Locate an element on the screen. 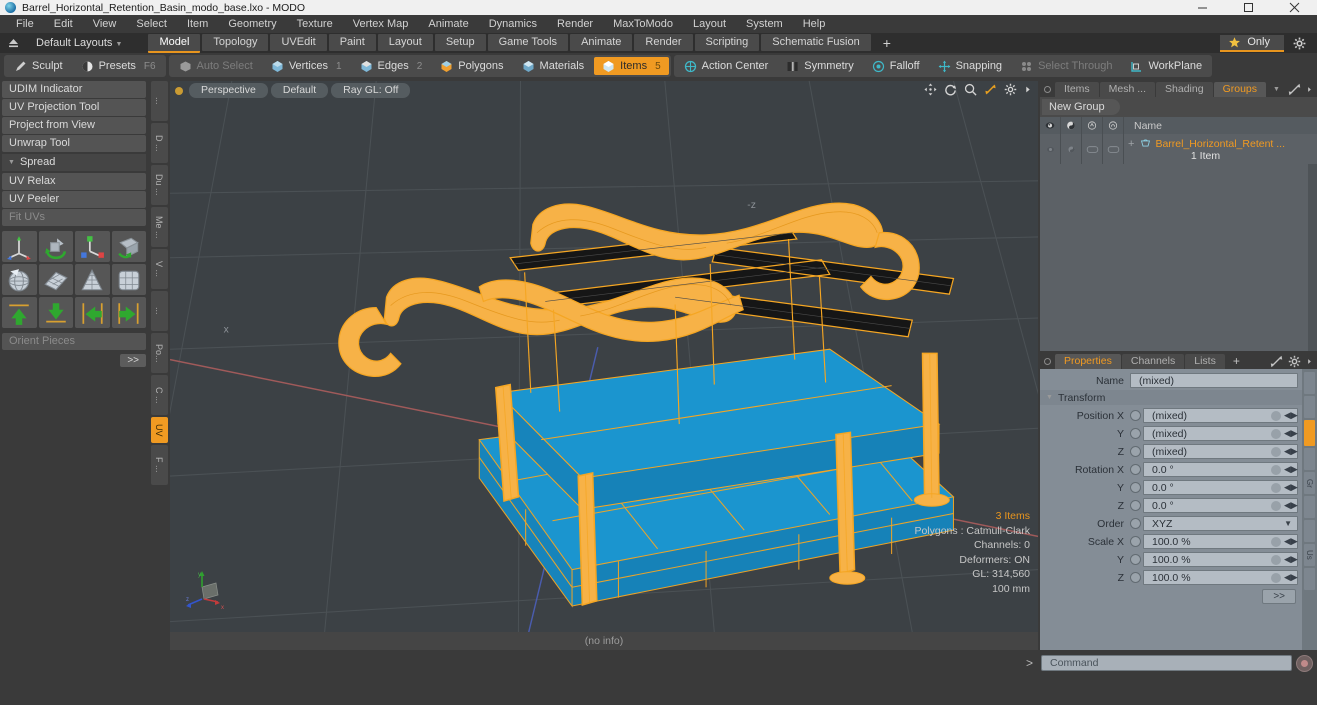 The width and height of the screenshot is (1317, 705). menu-item-help: Help is located at coordinates (814, 24).